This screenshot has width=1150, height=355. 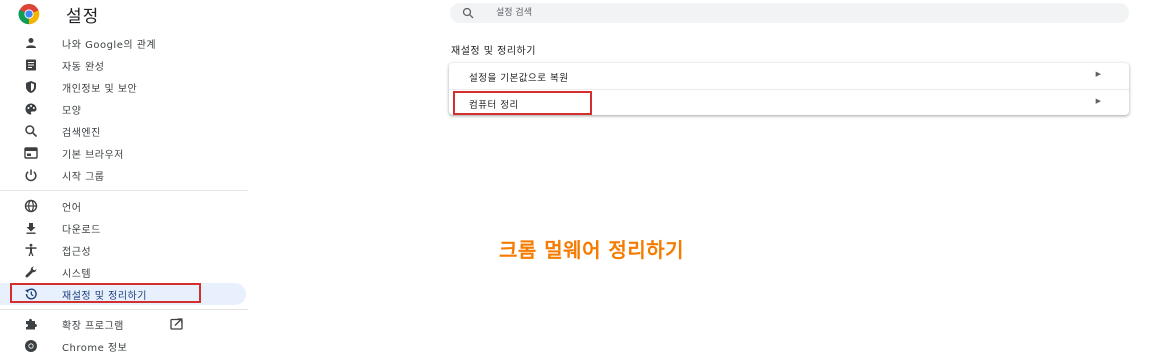 What do you see at coordinates (29, 14) in the screenshot?
I see `chrome-logo-icon` at bounding box center [29, 14].